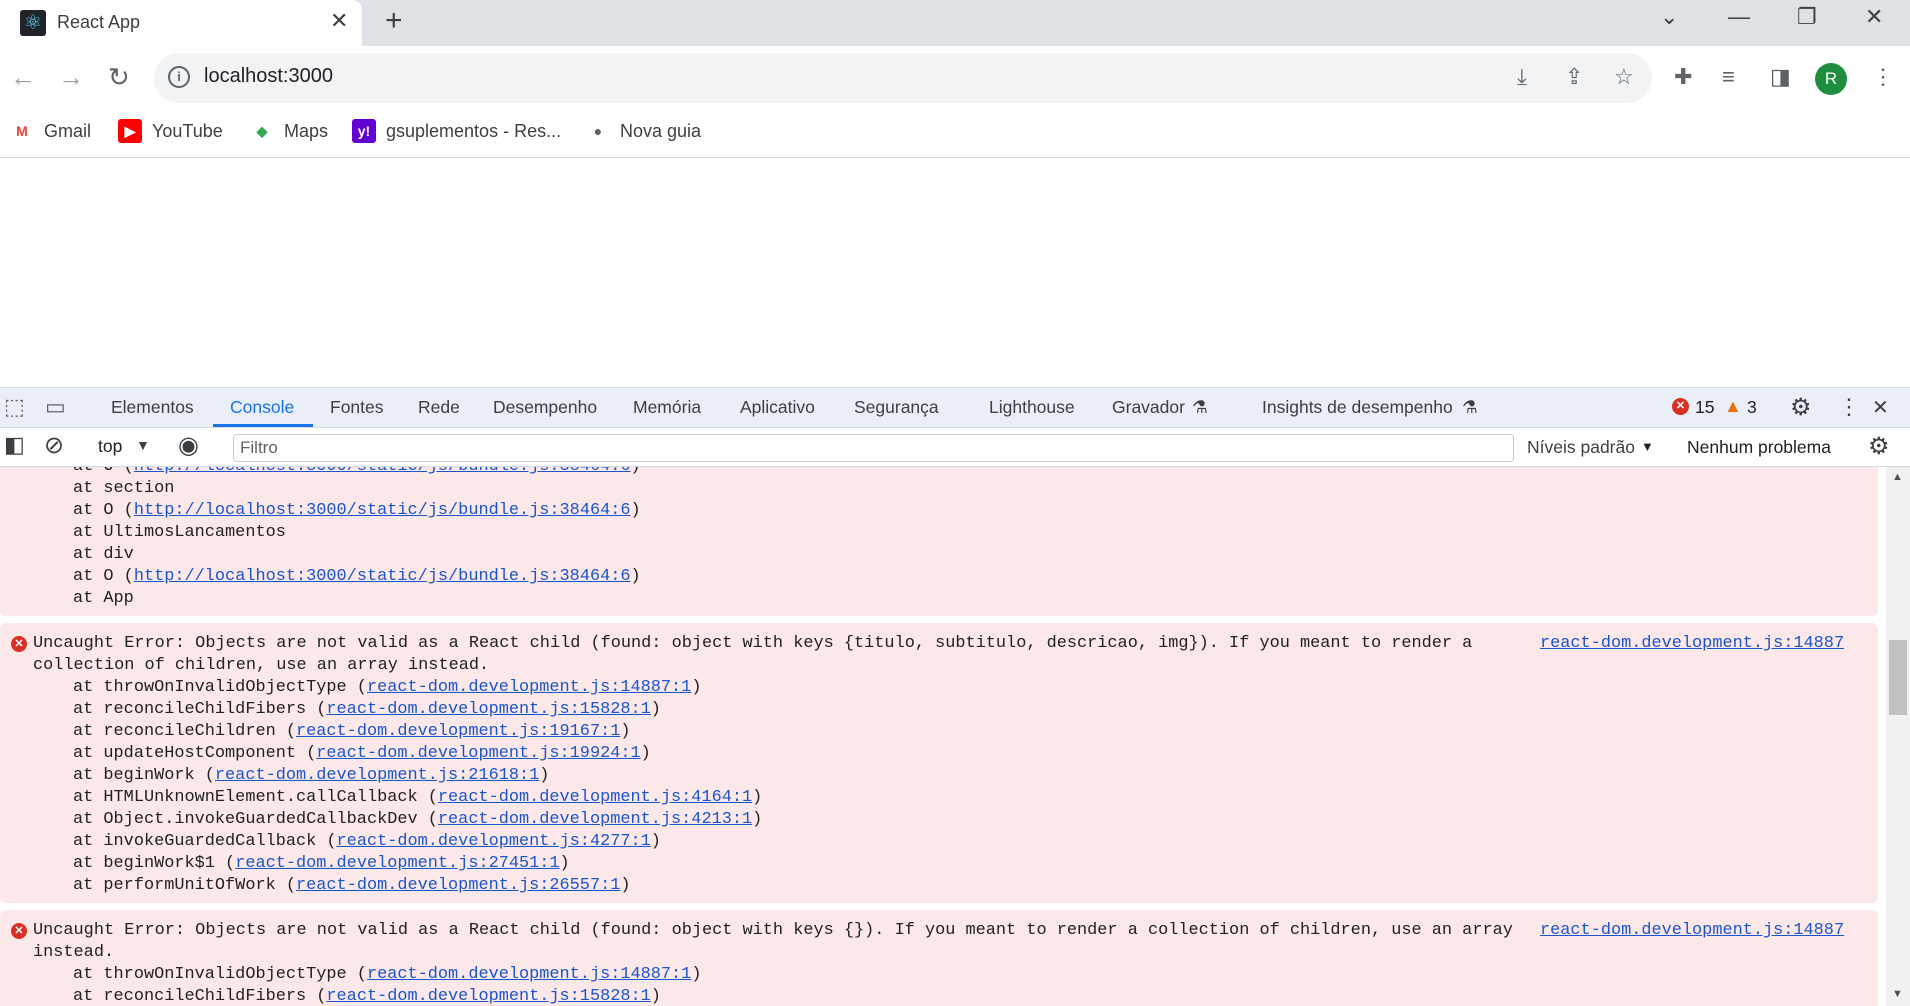  I want to click on stack-function: at invokeGuardedCallback (, so click(205, 841).